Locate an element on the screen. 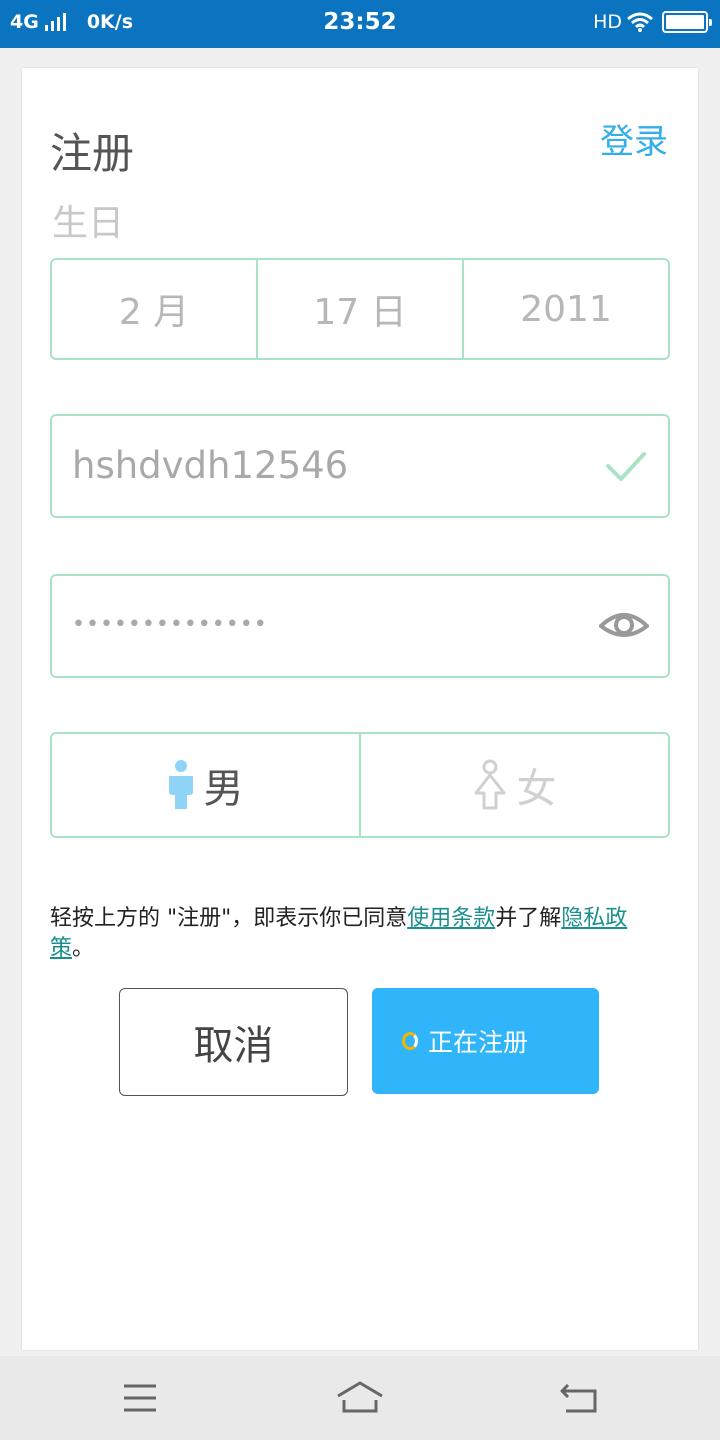 The image size is (720, 1440). home-icon is located at coordinates (360, 1397).